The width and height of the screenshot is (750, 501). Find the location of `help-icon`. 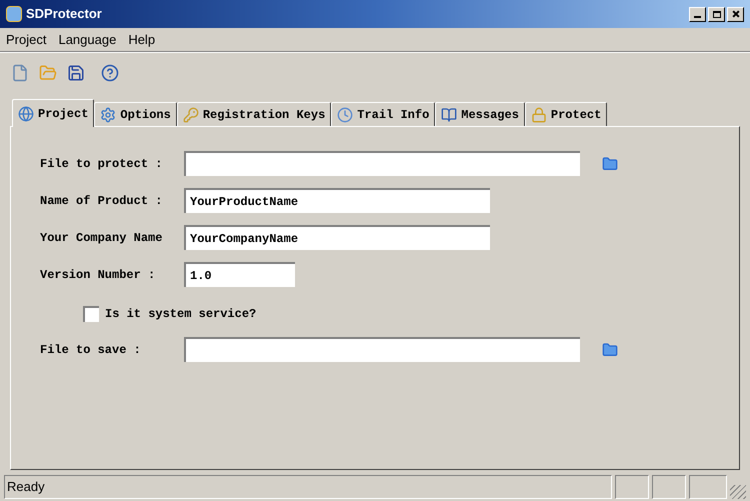

help-icon is located at coordinates (110, 73).